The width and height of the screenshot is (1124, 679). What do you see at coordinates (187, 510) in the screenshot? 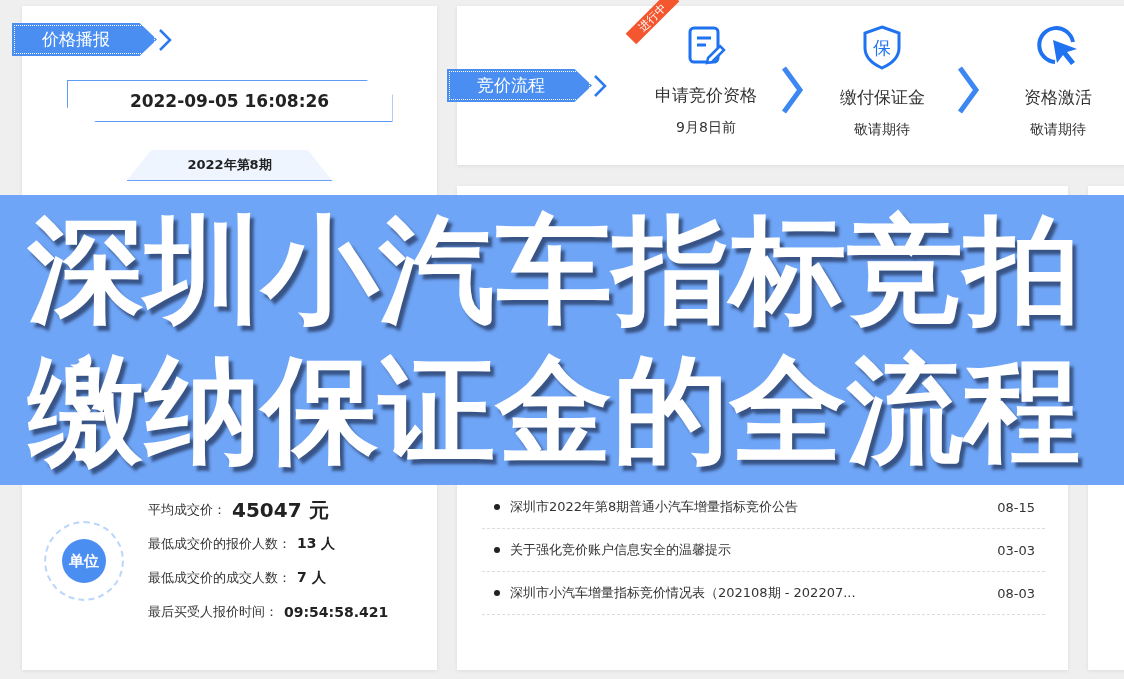
I see `stat-label: 平均成交价：` at bounding box center [187, 510].